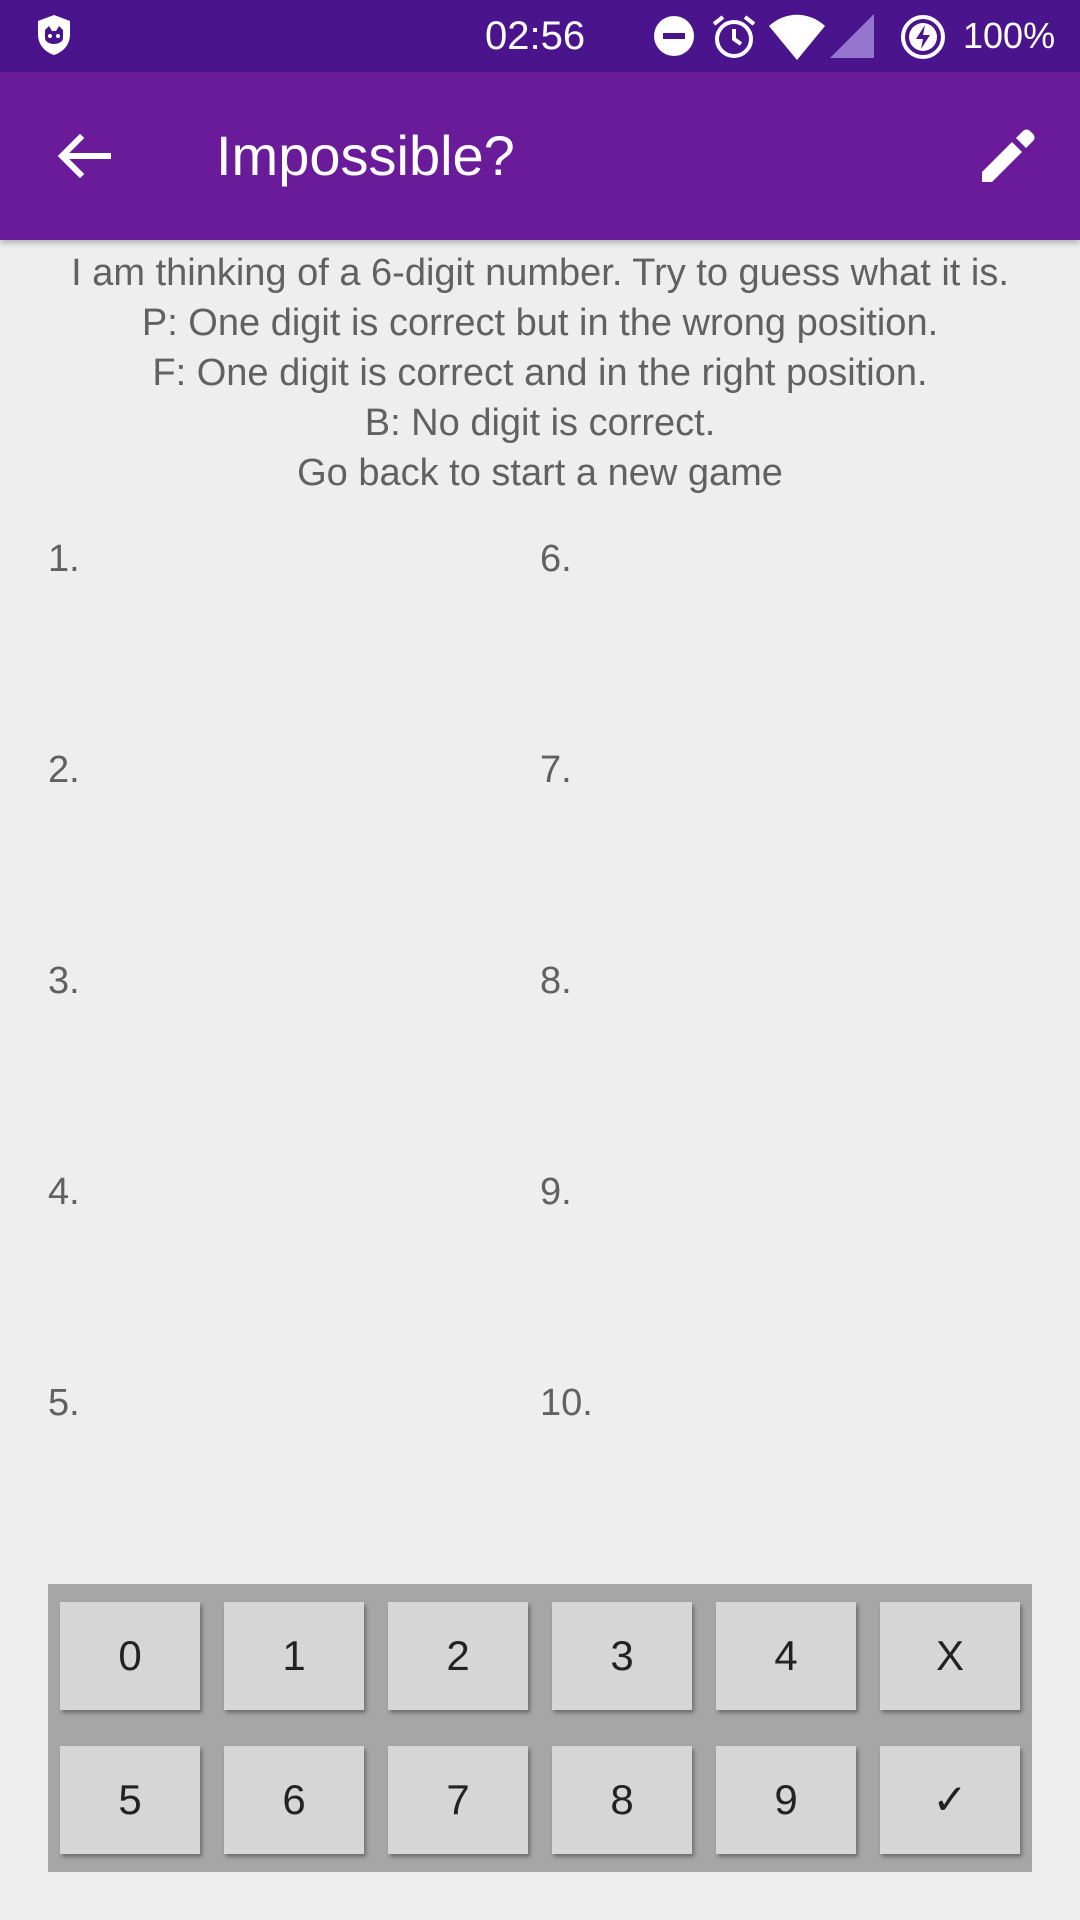 The width and height of the screenshot is (1080, 1920). Describe the element at coordinates (64, 559) in the screenshot. I see `guess-slot: 1.` at that location.